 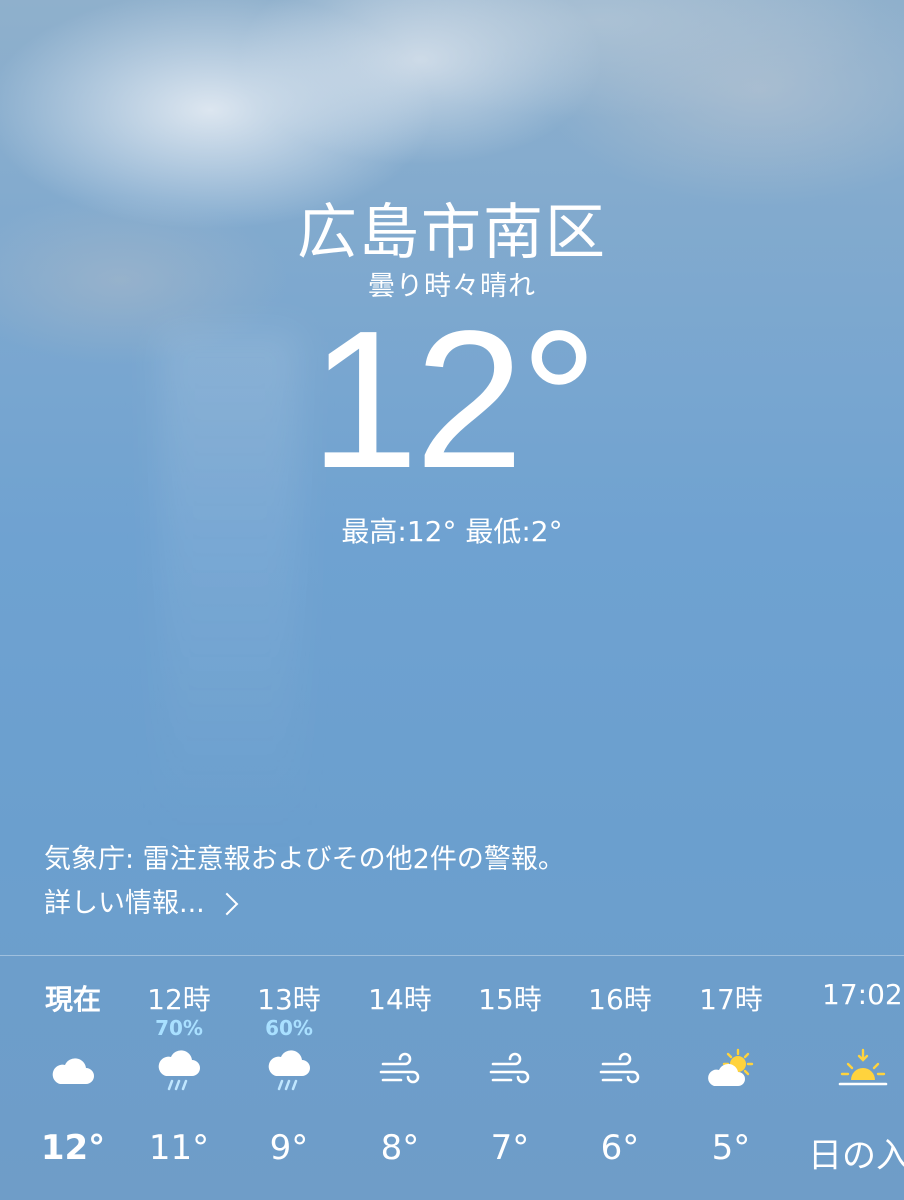 What do you see at coordinates (289, 1148) in the screenshot?
I see `hour-temperature: 9°` at bounding box center [289, 1148].